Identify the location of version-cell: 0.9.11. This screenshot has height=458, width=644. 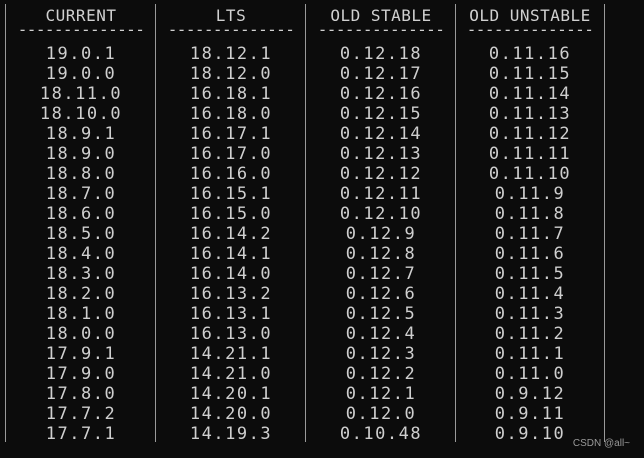
(530, 414).